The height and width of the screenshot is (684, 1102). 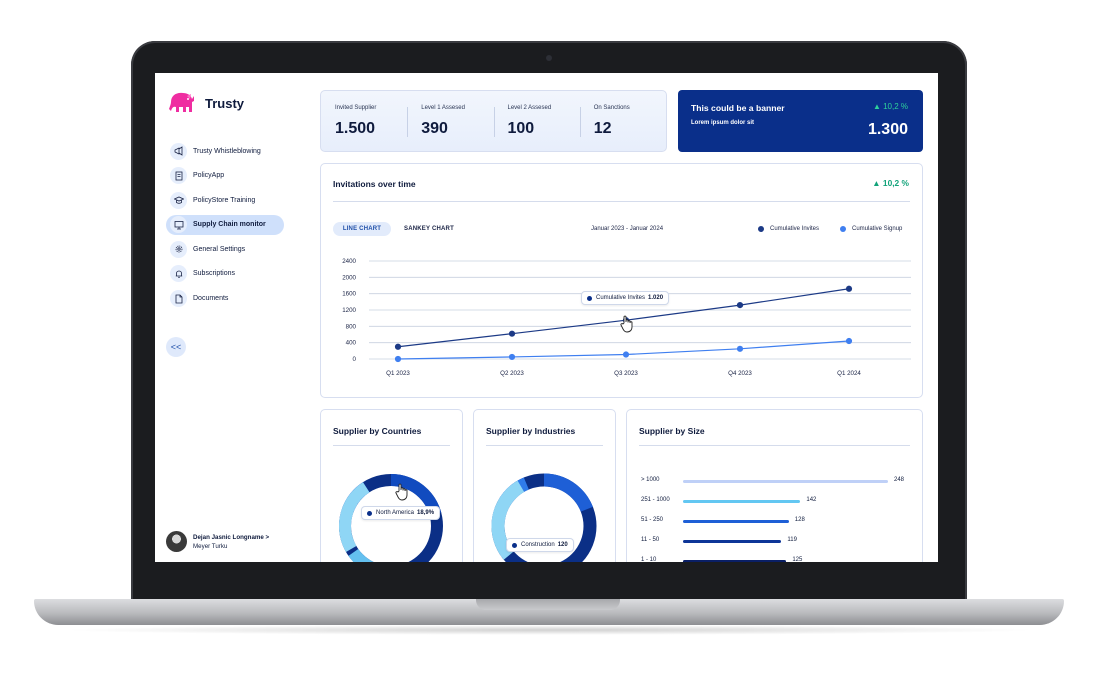 I want to click on y-tick-label: 400, so click(x=351, y=343).